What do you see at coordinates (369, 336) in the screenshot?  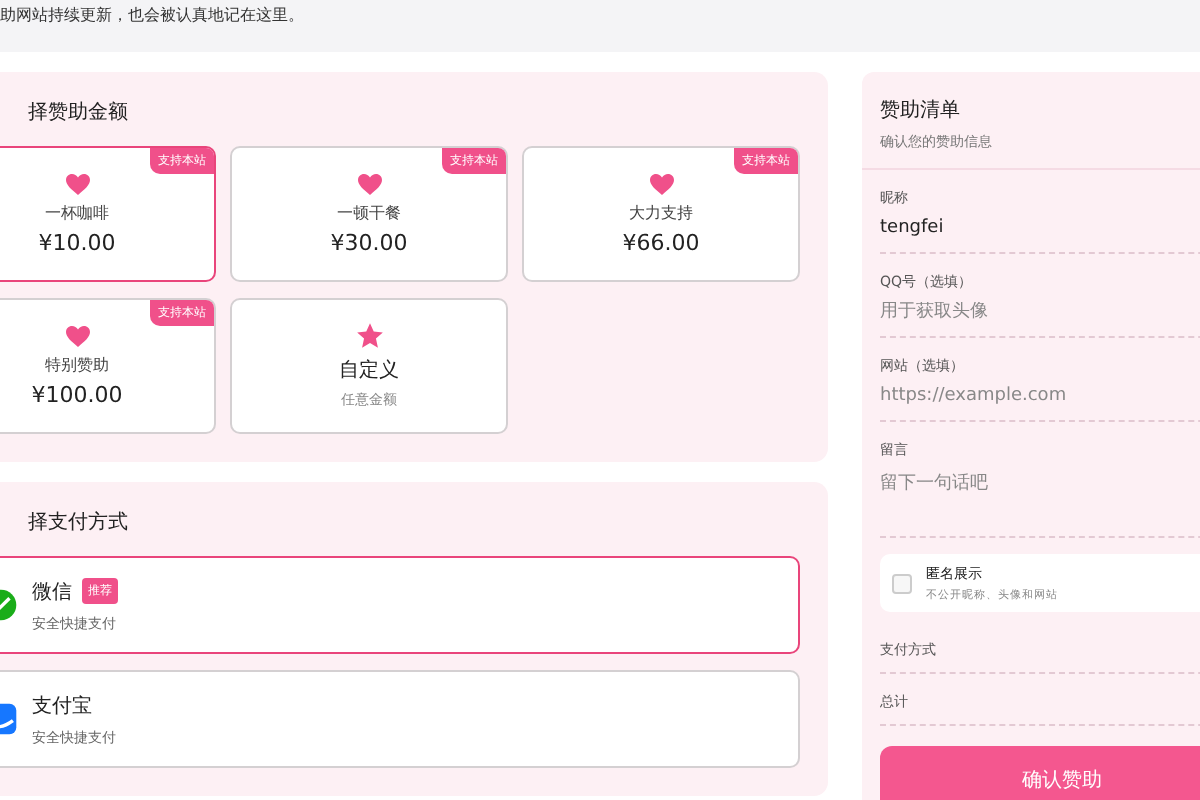 I see `star-icon` at bounding box center [369, 336].